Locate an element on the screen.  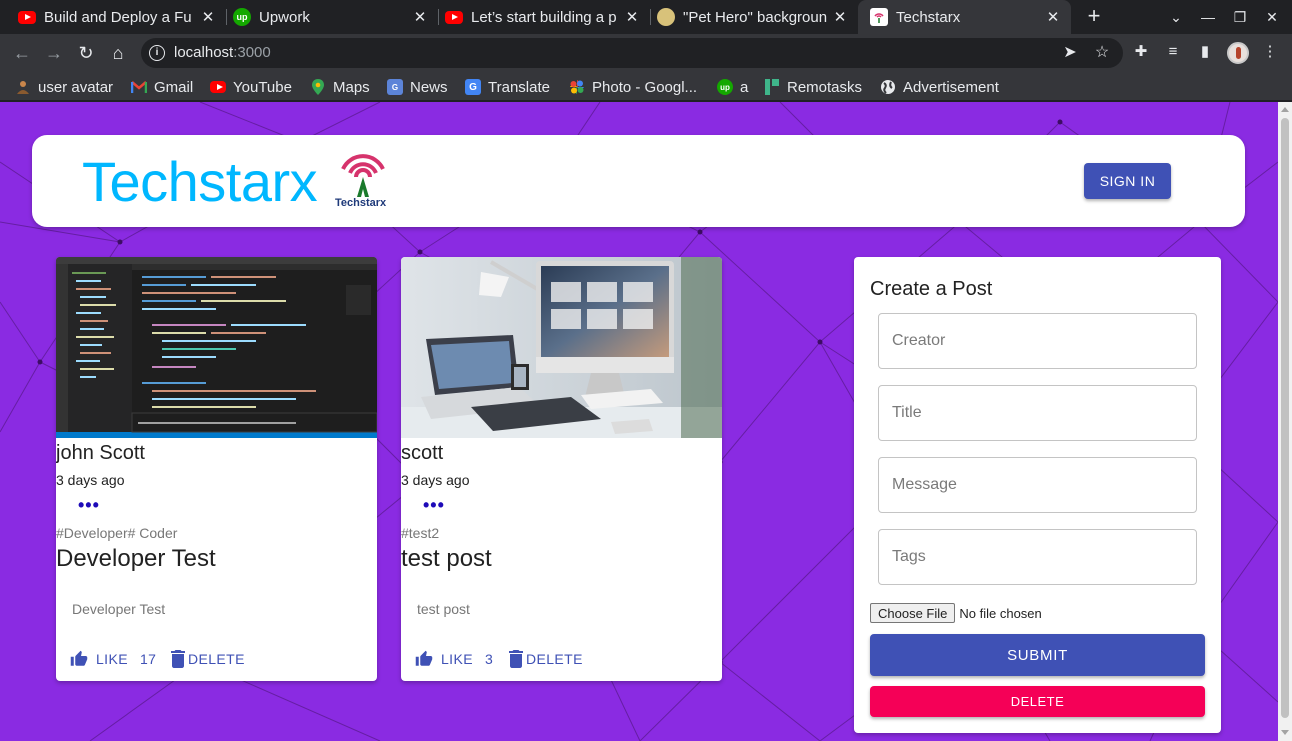
browser-tab: "Pet Hero" backgroun ✕ is located at coordinates (751, 17).